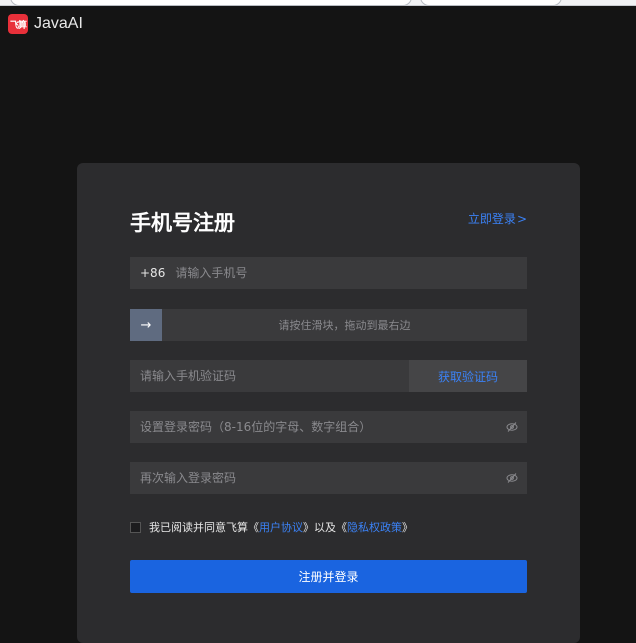  I want to click on password-input, so click(313, 427).